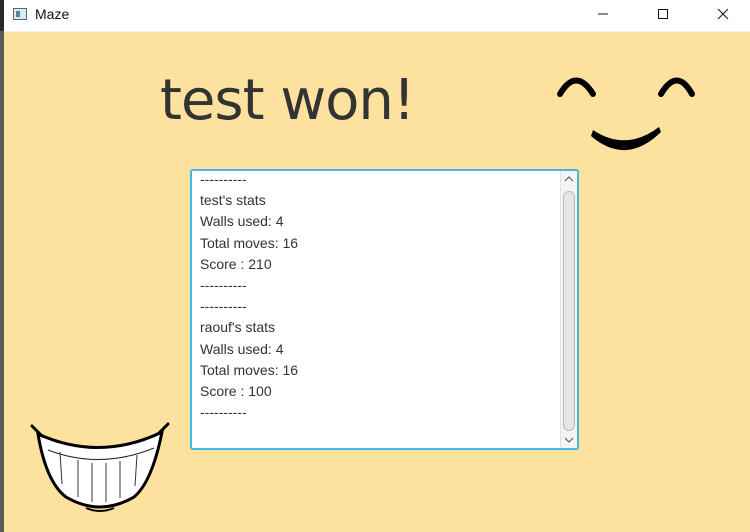  I want to click on winner-heading: test won!, so click(287, 100).